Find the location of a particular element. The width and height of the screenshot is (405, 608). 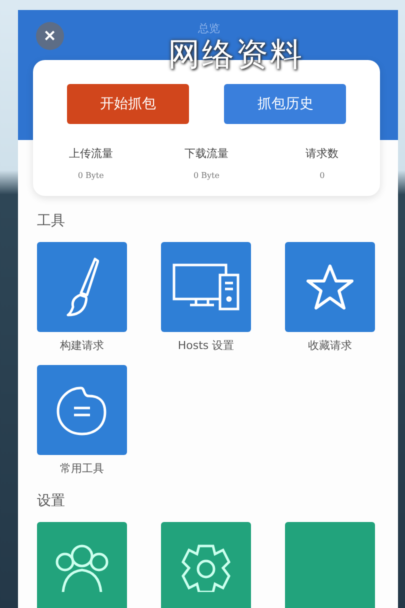

close-button: ✕ is located at coordinates (50, 36).